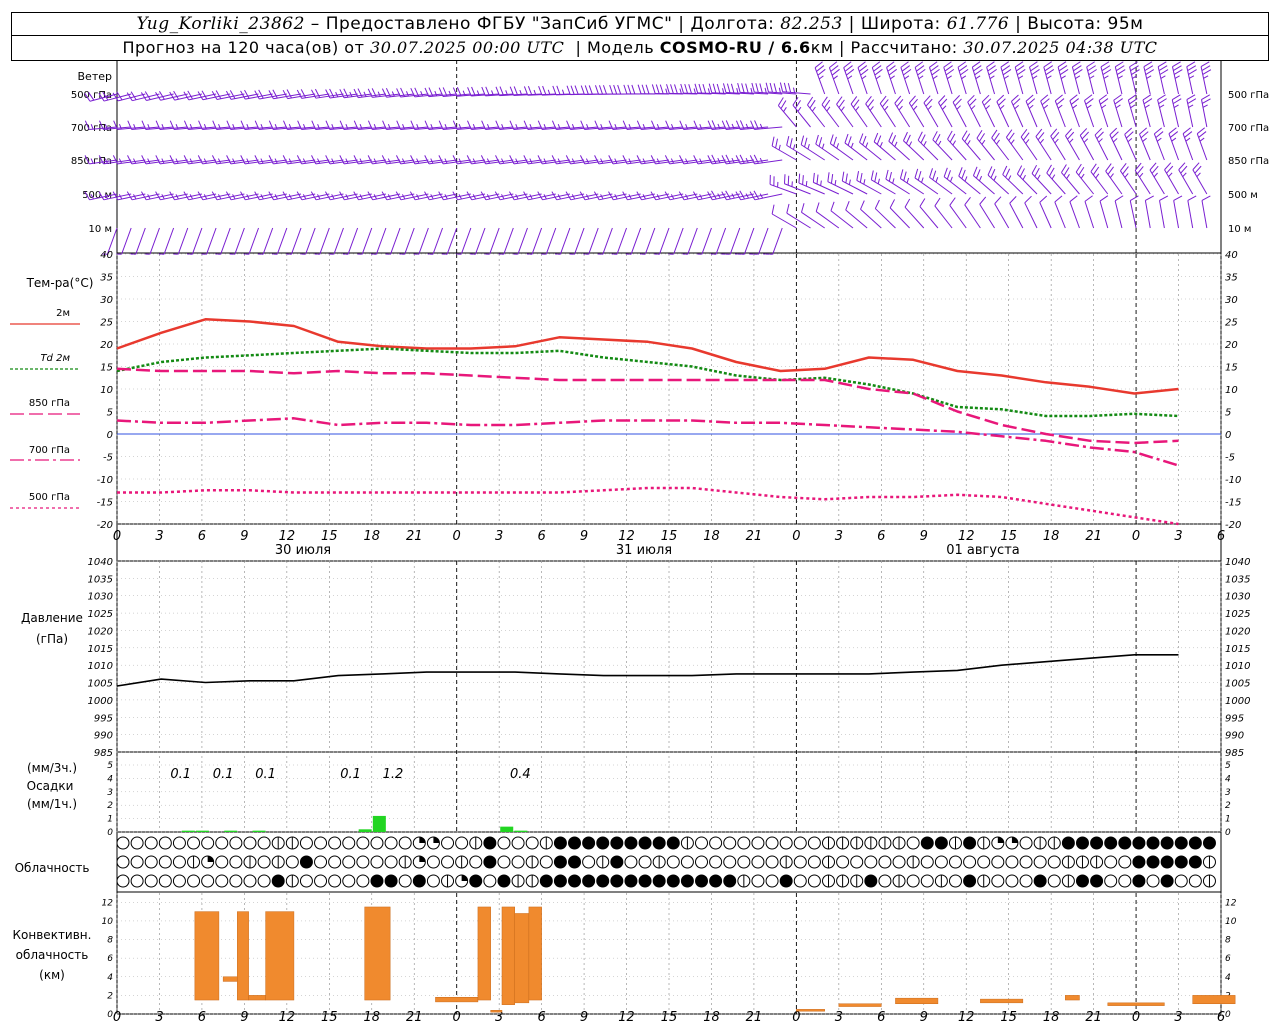 The height and width of the screenshot is (1024, 1280). Describe the element at coordinates (541, 1017) in the screenshot. I see `hour-label-bottom: 6` at that location.